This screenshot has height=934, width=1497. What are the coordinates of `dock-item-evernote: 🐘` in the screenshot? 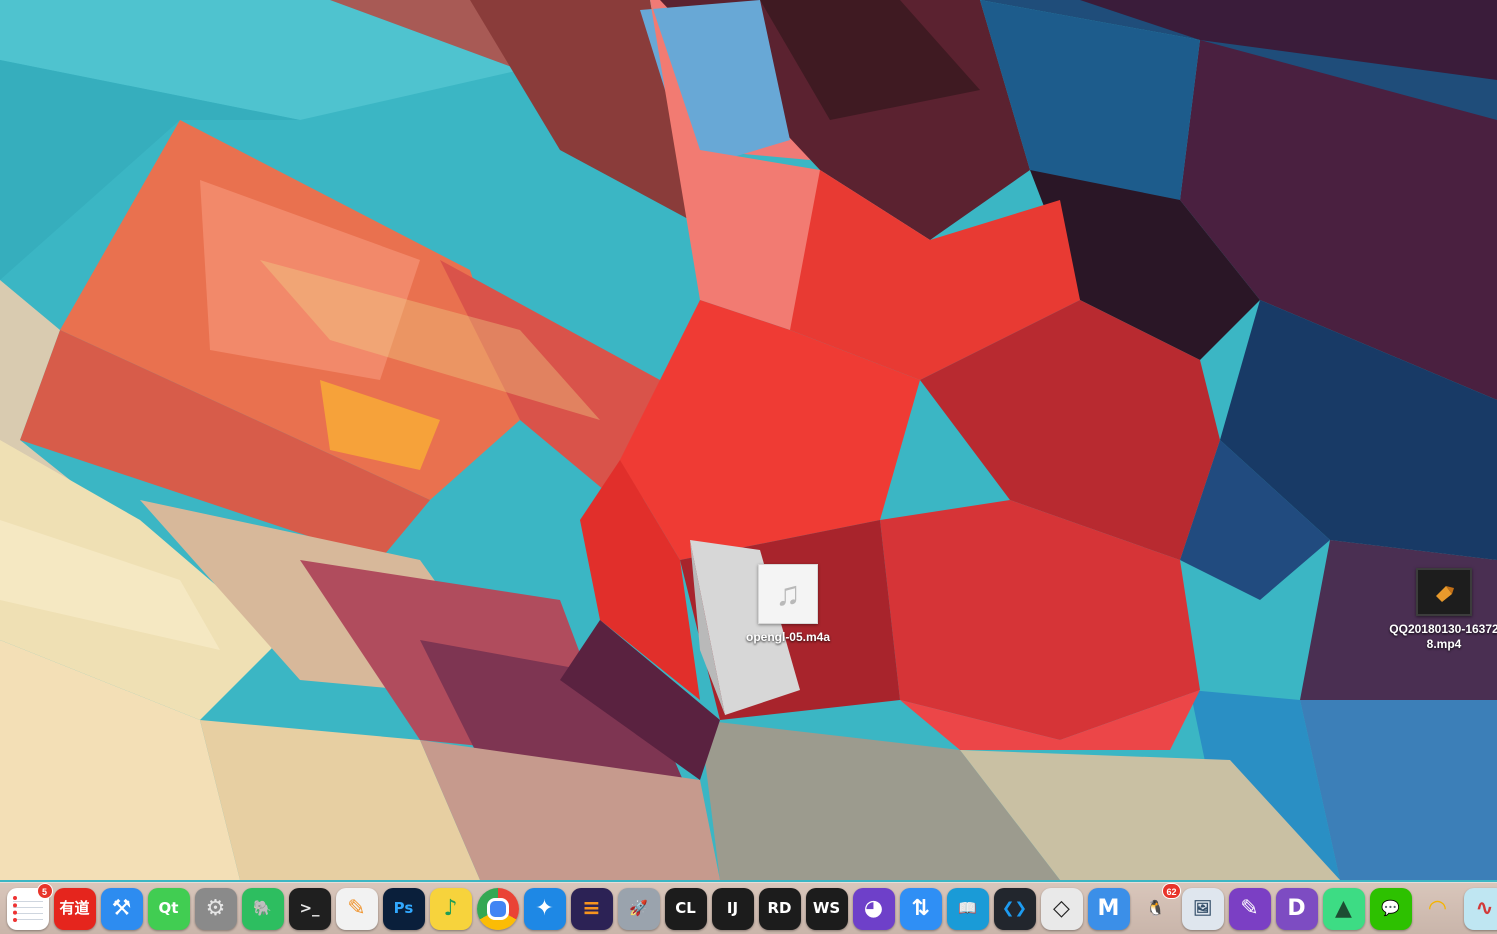 It's located at (262, 908).